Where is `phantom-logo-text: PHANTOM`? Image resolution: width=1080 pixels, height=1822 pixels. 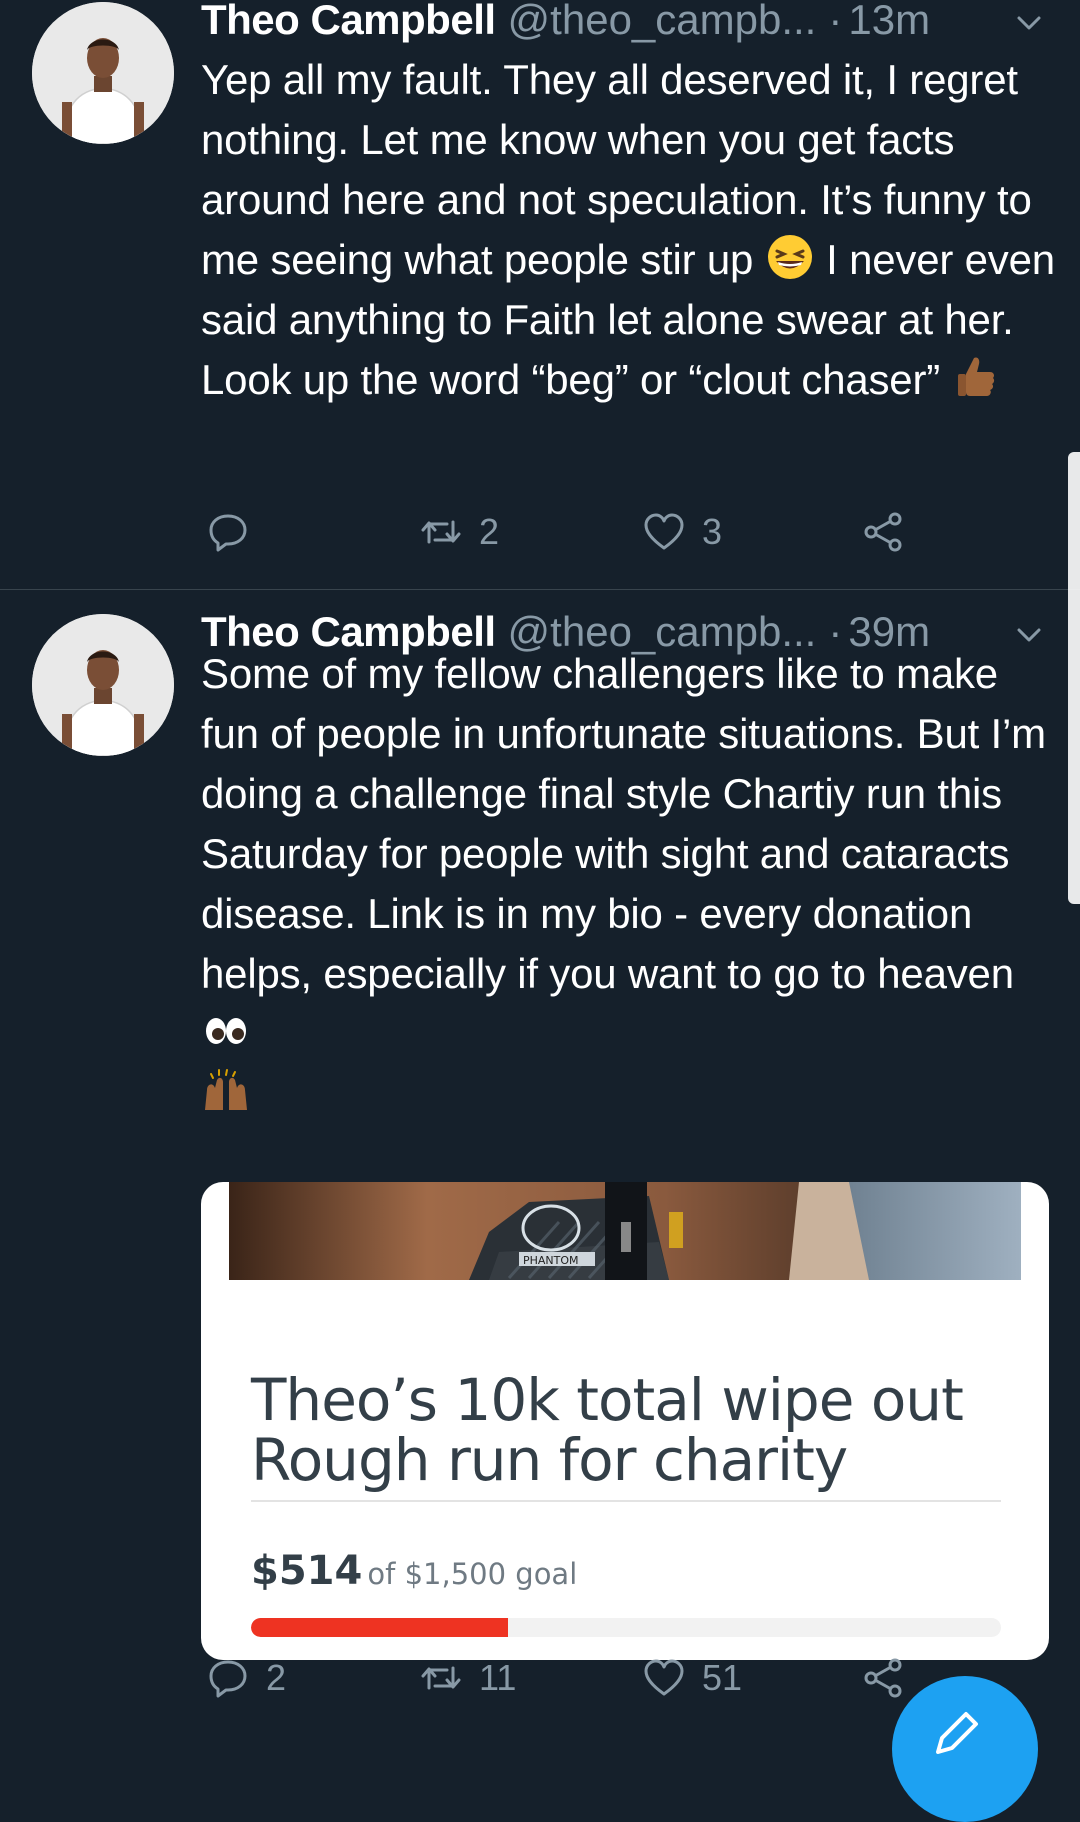 phantom-logo-text: PHANTOM is located at coordinates (551, 1260).